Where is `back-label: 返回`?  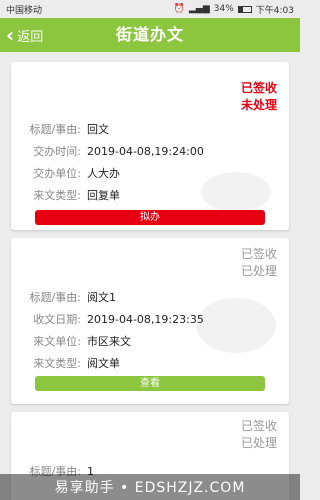 back-label: 返回 is located at coordinates (30, 37).